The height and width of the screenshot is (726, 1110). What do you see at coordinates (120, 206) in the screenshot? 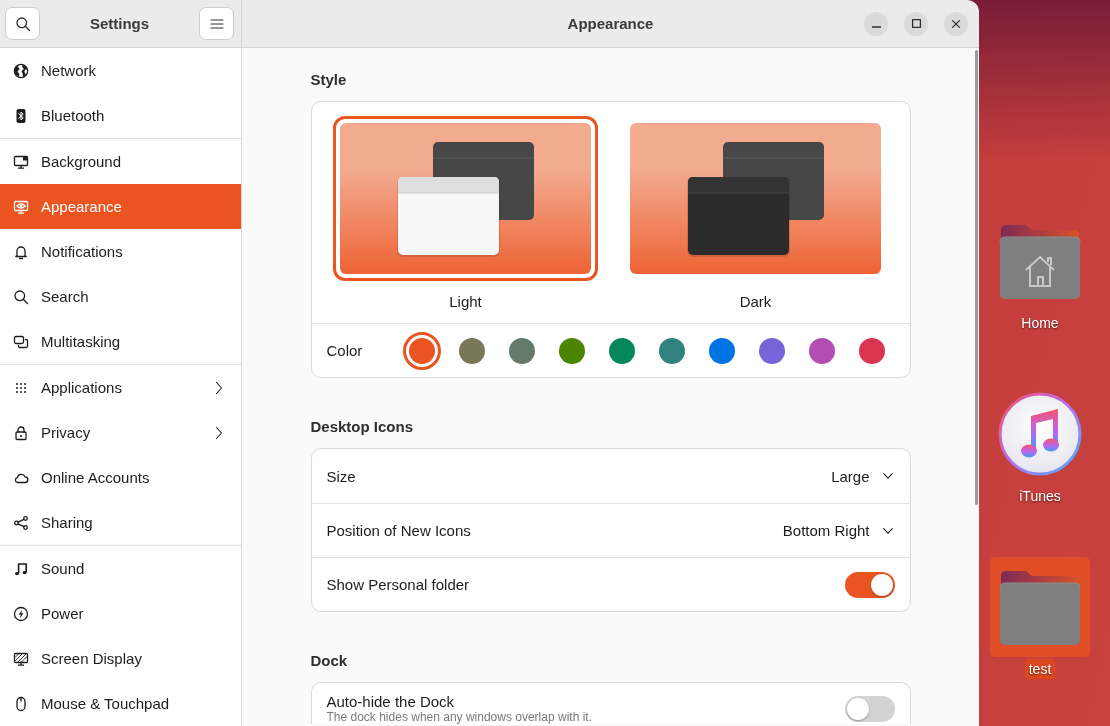
I see `sidebar-item: Appearance` at bounding box center [120, 206].